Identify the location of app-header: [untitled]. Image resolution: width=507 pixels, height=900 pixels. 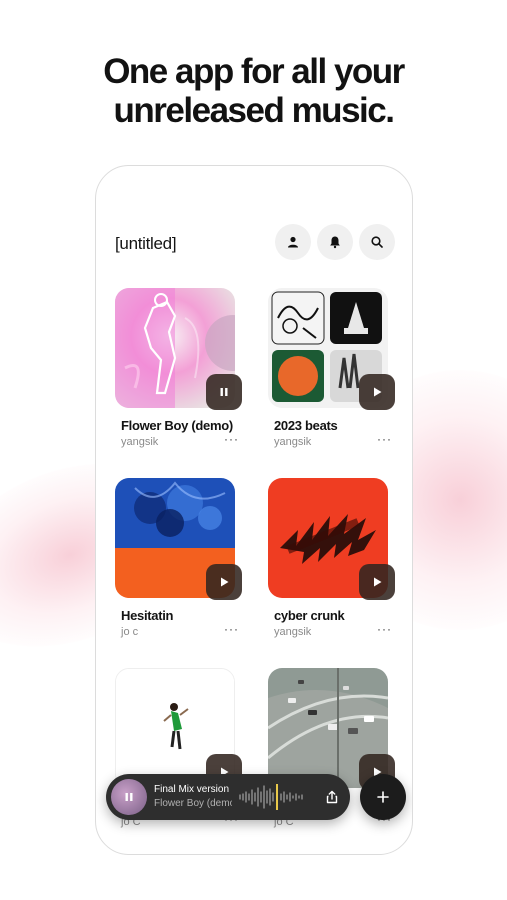
(256, 244).